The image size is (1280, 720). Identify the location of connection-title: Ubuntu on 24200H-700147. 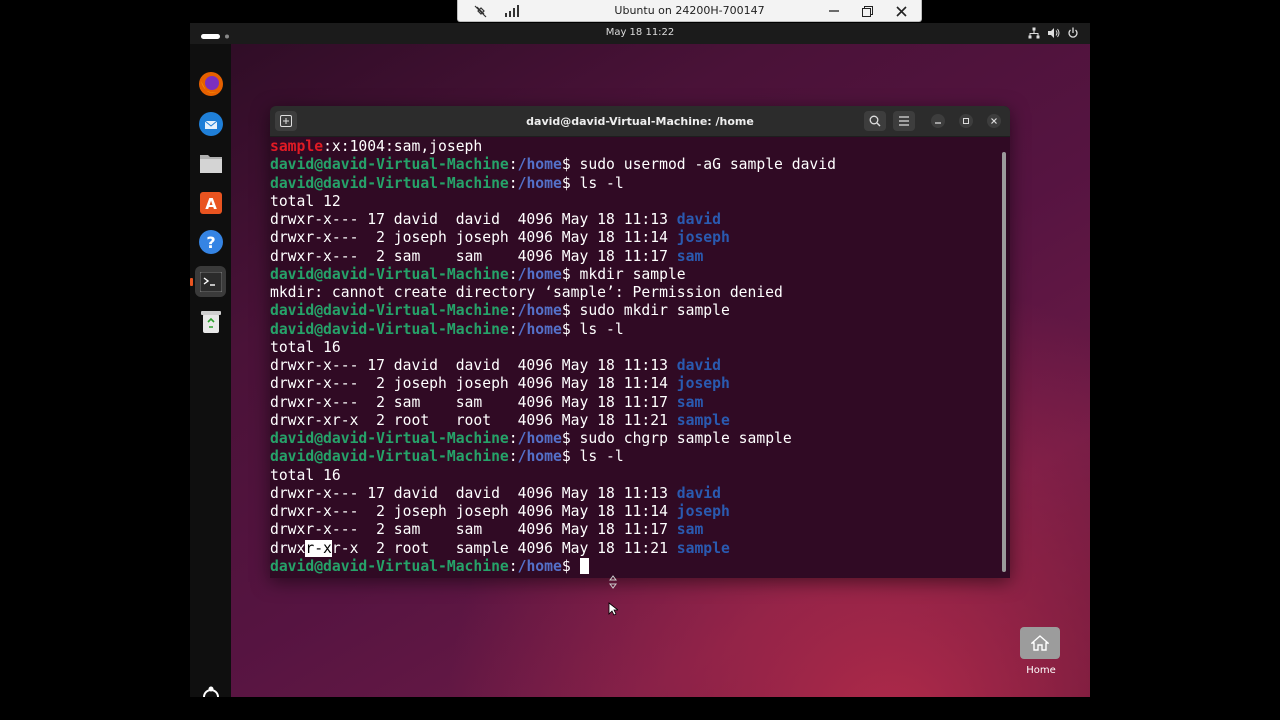
(689, 10).